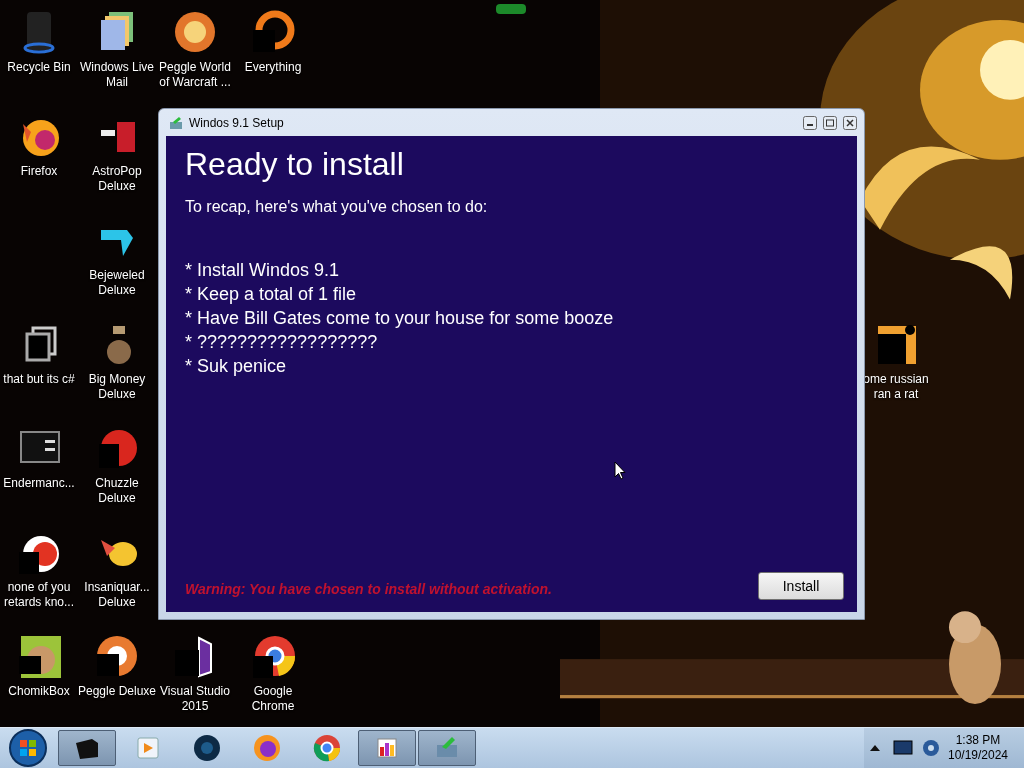 This screenshot has width=1024, height=768. Describe the element at coordinates (810, 122) in the screenshot. I see `minimize-button` at that location.